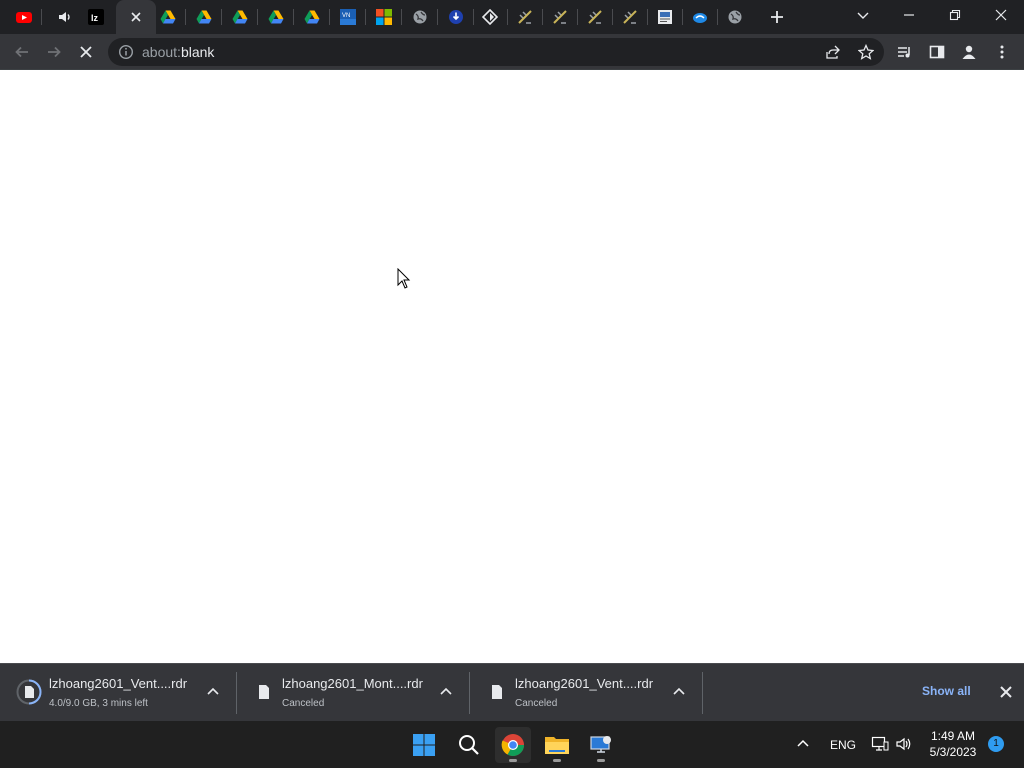  Describe the element at coordinates (98, 703) in the screenshot. I see `download-status: 4.0/9.0 GB, 3 mins left` at that location.